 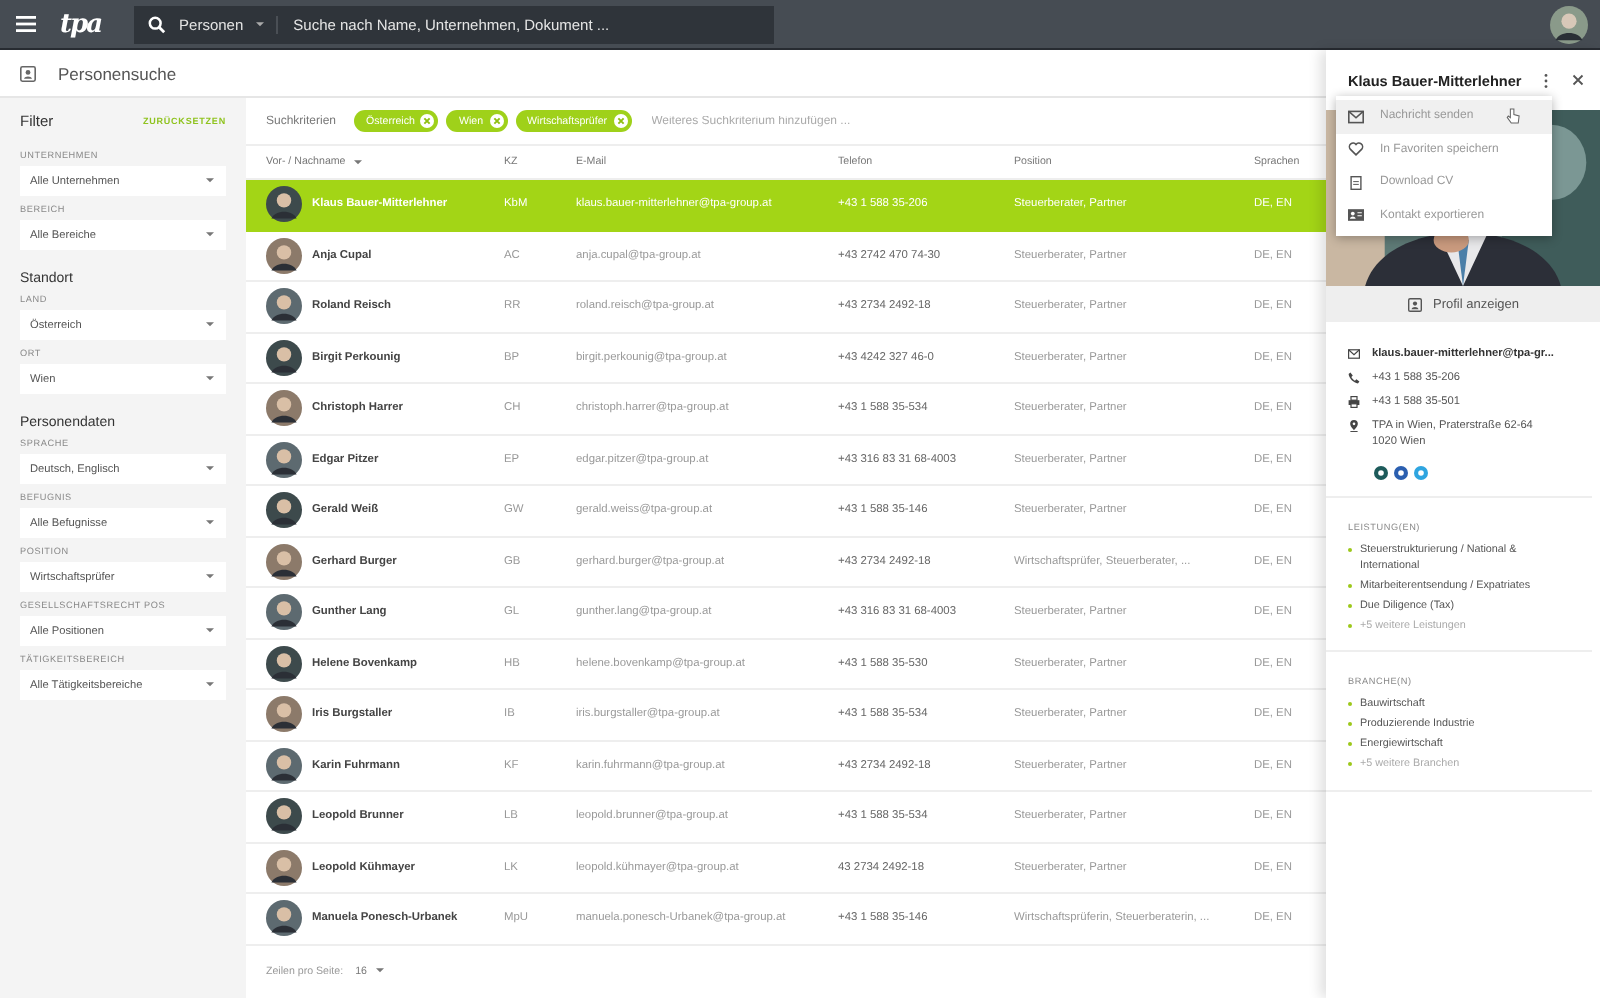 What do you see at coordinates (1356, 182) in the screenshot?
I see `document-icon` at bounding box center [1356, 182].